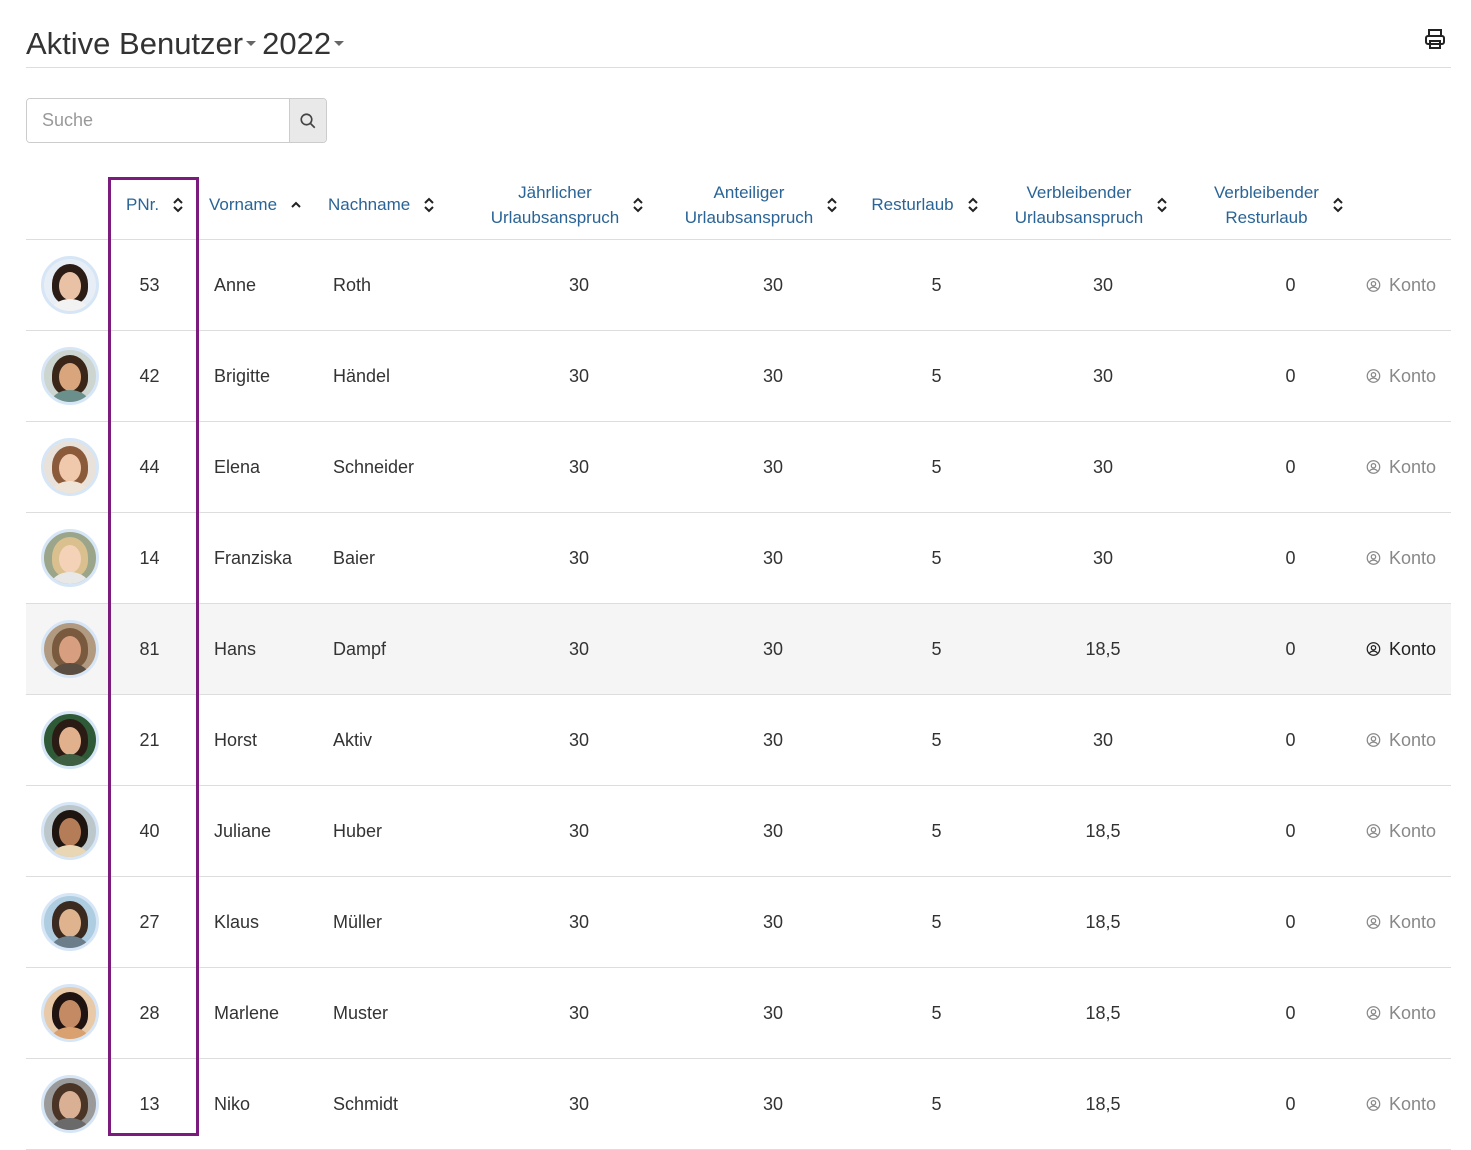 The image size is (1471, 1150). What do you see at coordinates (761, 205) in the screenshot?
I see `col-header-anteilig: Anteiliger Urlaubsanspruch` at bounding box center [761, 205].